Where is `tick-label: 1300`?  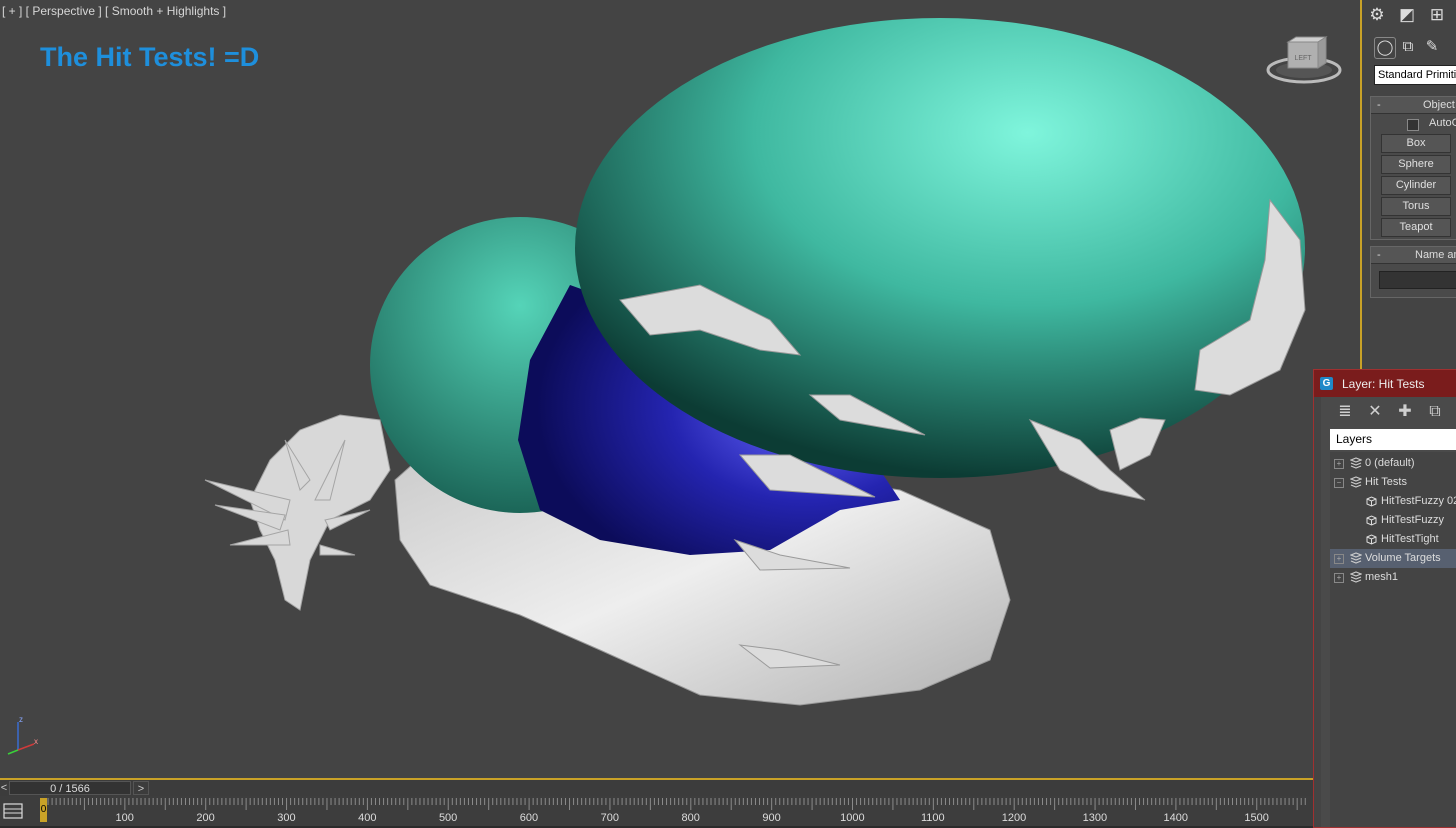 tick-label: 1300 is located at coordinates (1095, 818).